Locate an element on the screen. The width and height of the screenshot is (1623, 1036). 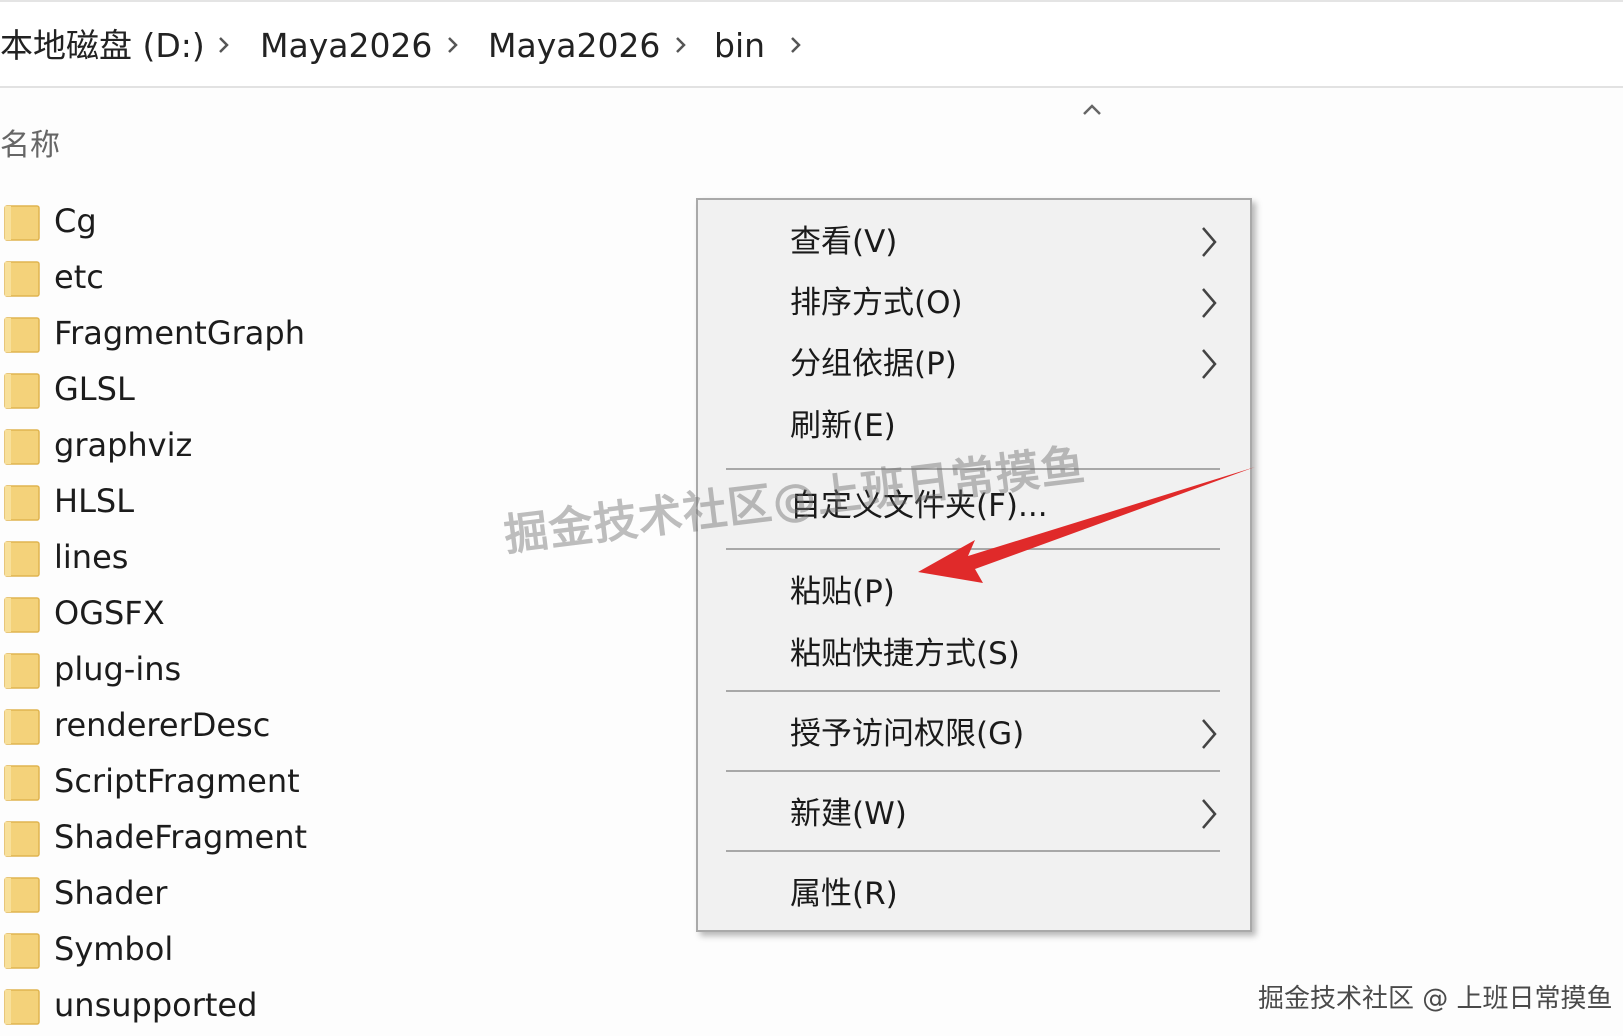
watermark-corner-text: 掘金技术社区 @ 上班日常摸鱼 is located at coordinates (1435, 999).